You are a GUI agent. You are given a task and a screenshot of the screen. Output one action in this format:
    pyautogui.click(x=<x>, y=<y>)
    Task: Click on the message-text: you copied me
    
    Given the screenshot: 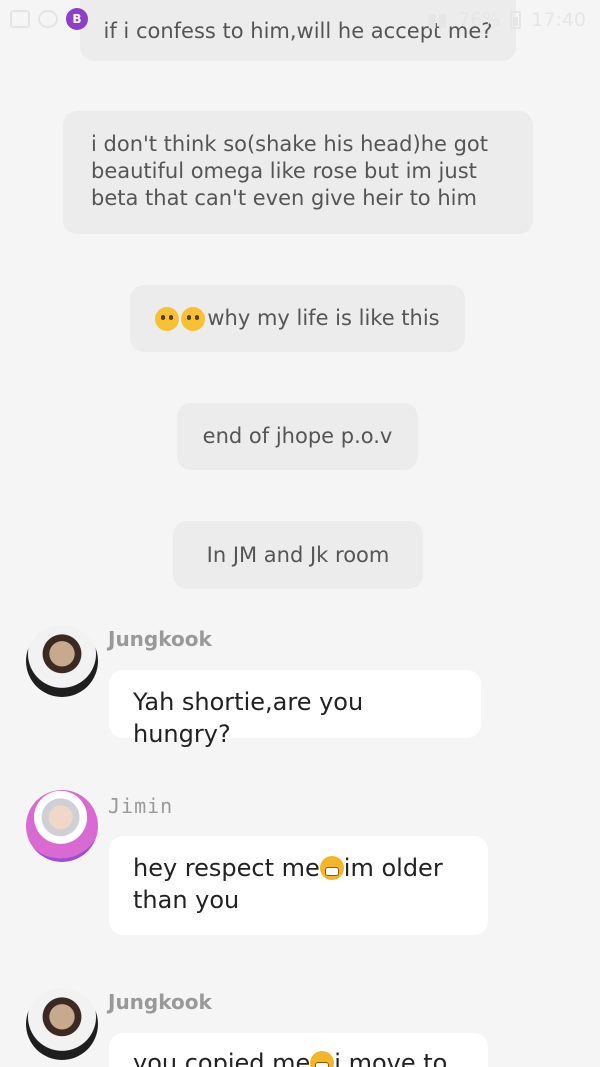 What is the action you would take?
    pyautogui.click(x=222, y=1058)
    